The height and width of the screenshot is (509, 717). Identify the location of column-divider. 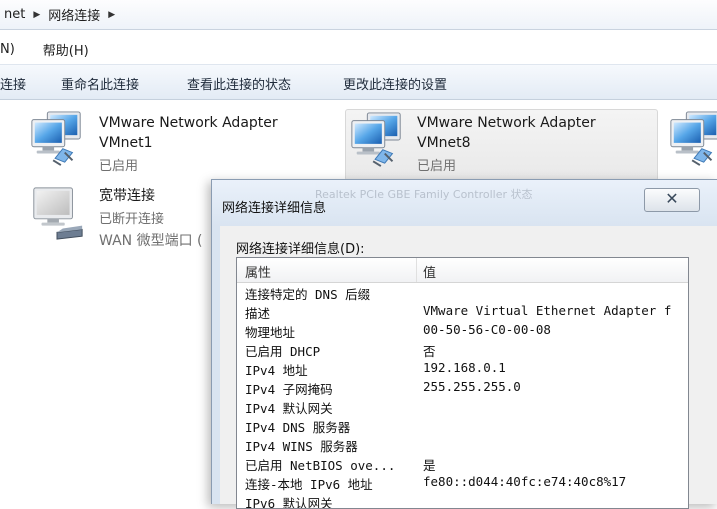
(416, 270).